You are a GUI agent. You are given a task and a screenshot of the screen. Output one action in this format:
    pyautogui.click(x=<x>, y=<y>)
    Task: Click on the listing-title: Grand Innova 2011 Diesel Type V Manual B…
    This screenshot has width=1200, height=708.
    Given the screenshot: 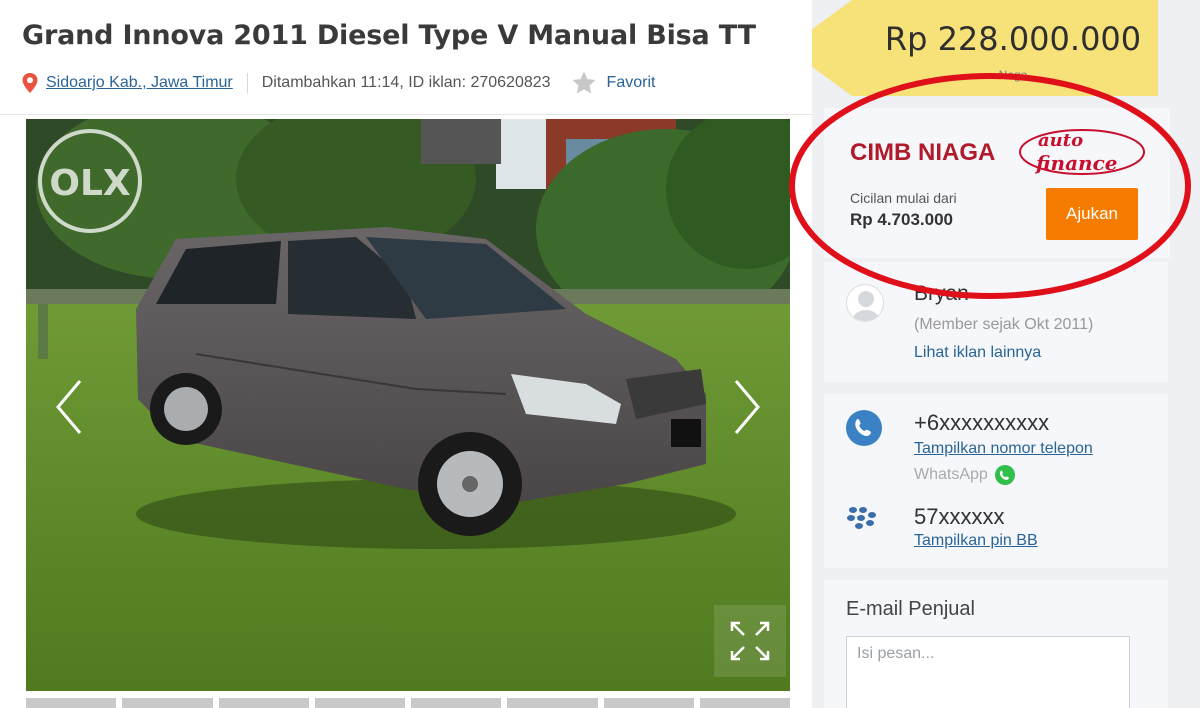 What is the action you would take?
    pyautogui.click(x=389, y=35)
    